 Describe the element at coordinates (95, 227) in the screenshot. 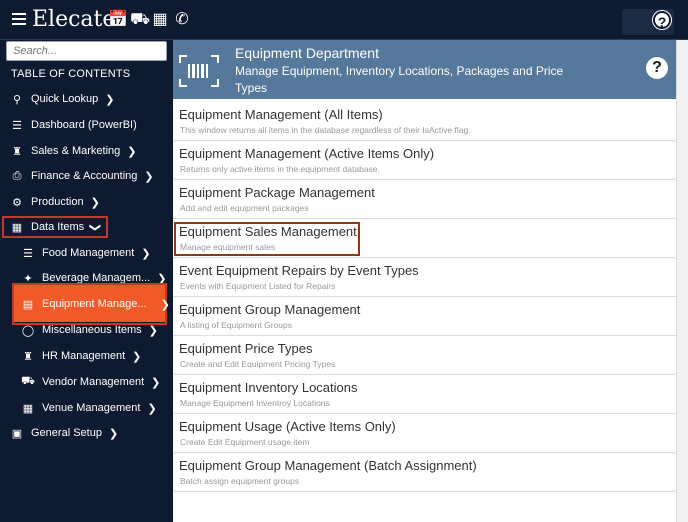

I see `chevron-down-icon: ❯` at that location.